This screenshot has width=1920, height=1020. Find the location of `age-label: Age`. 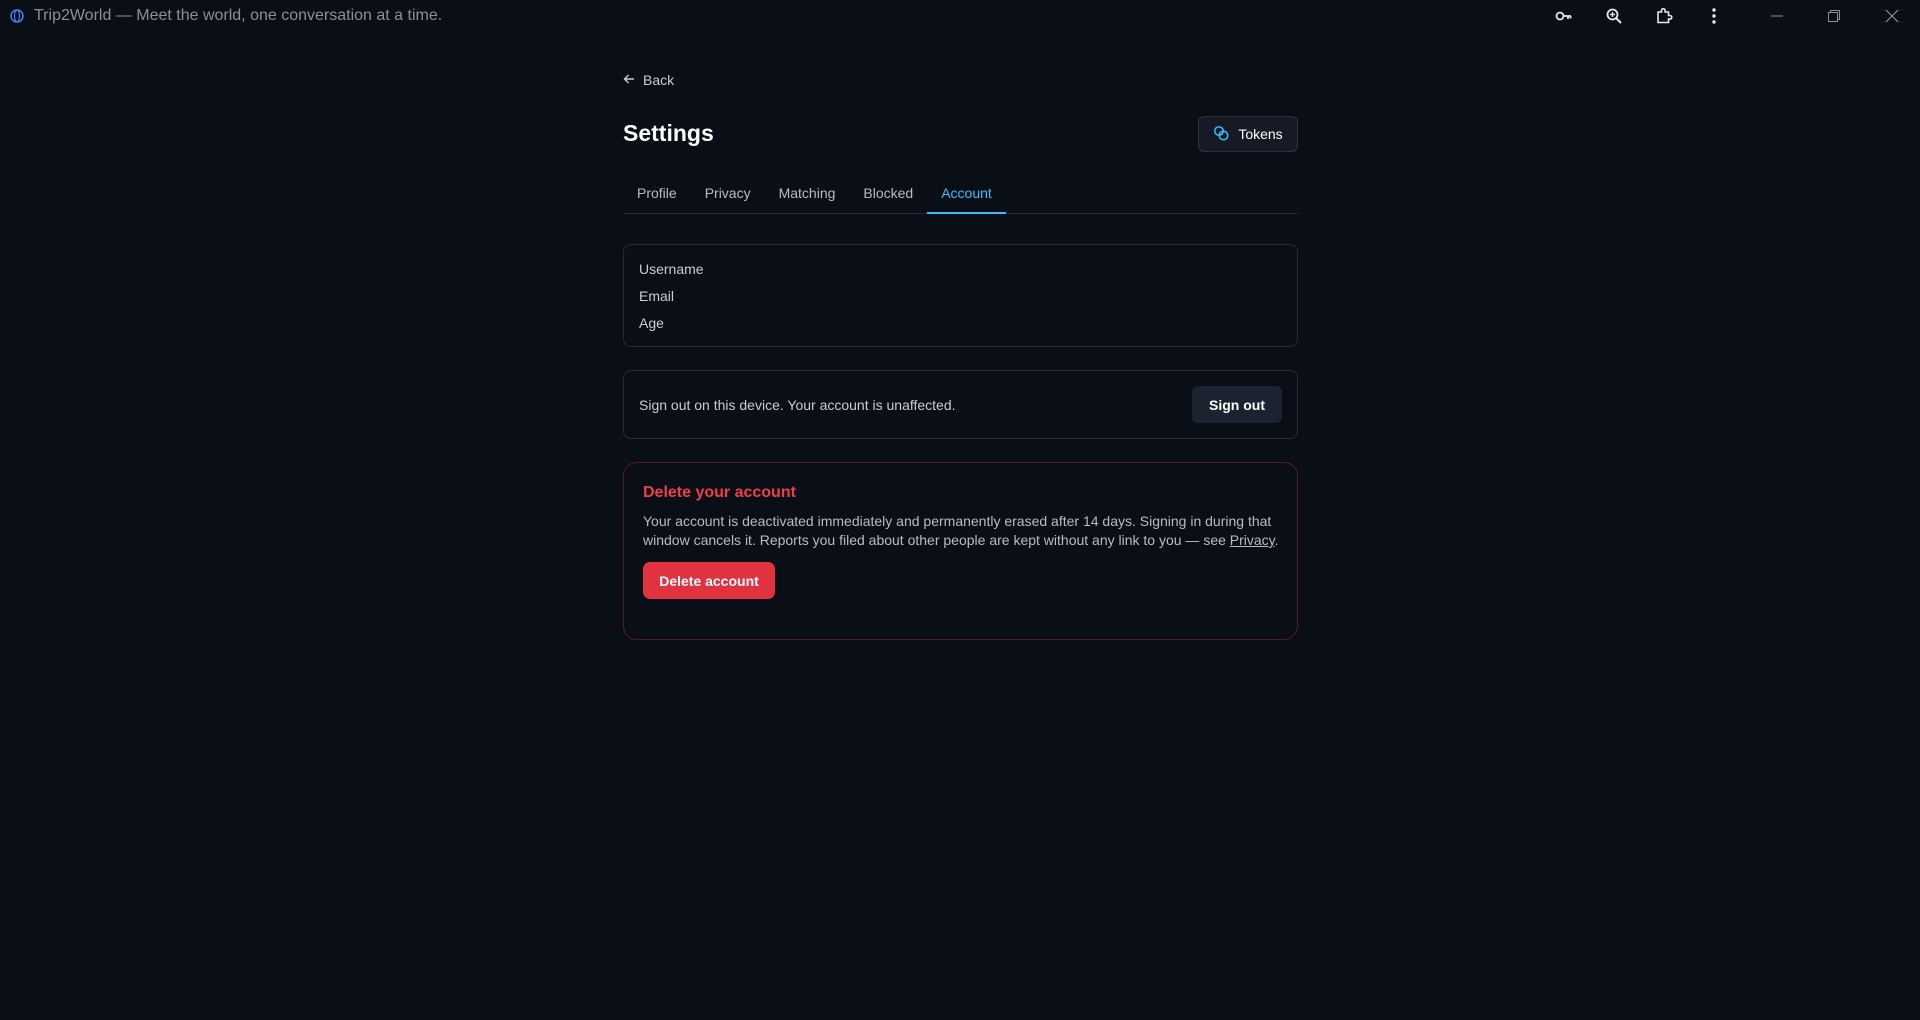

age-label: Age is located at coordinates (651, 323).